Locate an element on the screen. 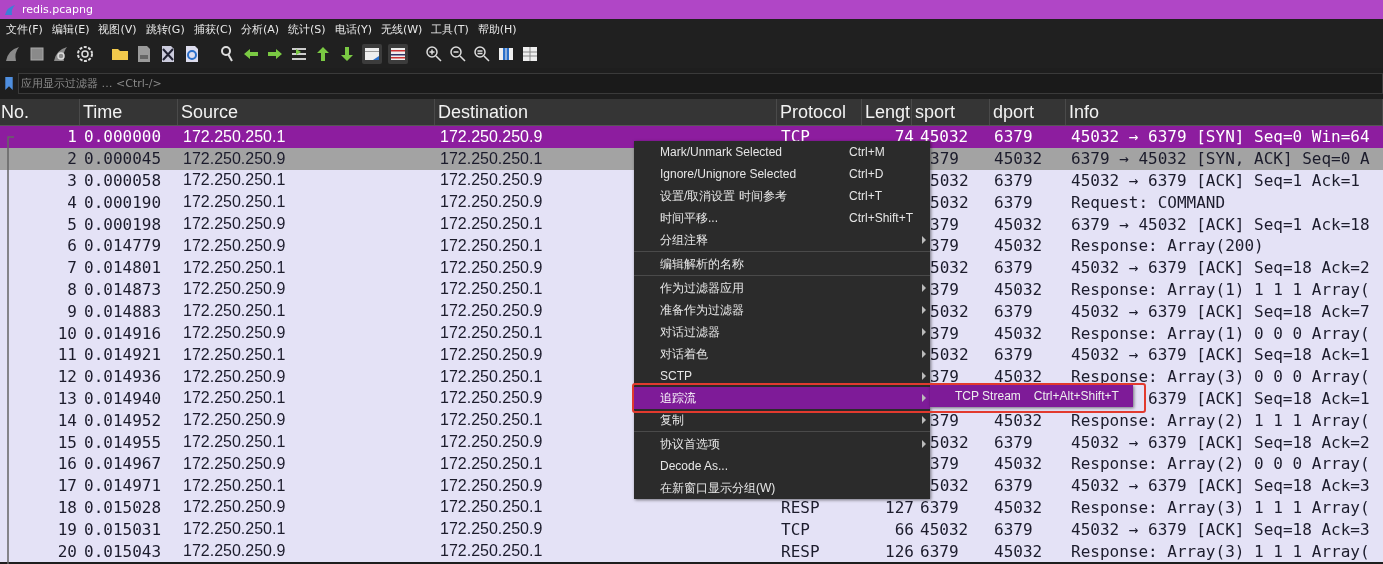  table-cell-text: 20 is located at coordinates (67, 551).